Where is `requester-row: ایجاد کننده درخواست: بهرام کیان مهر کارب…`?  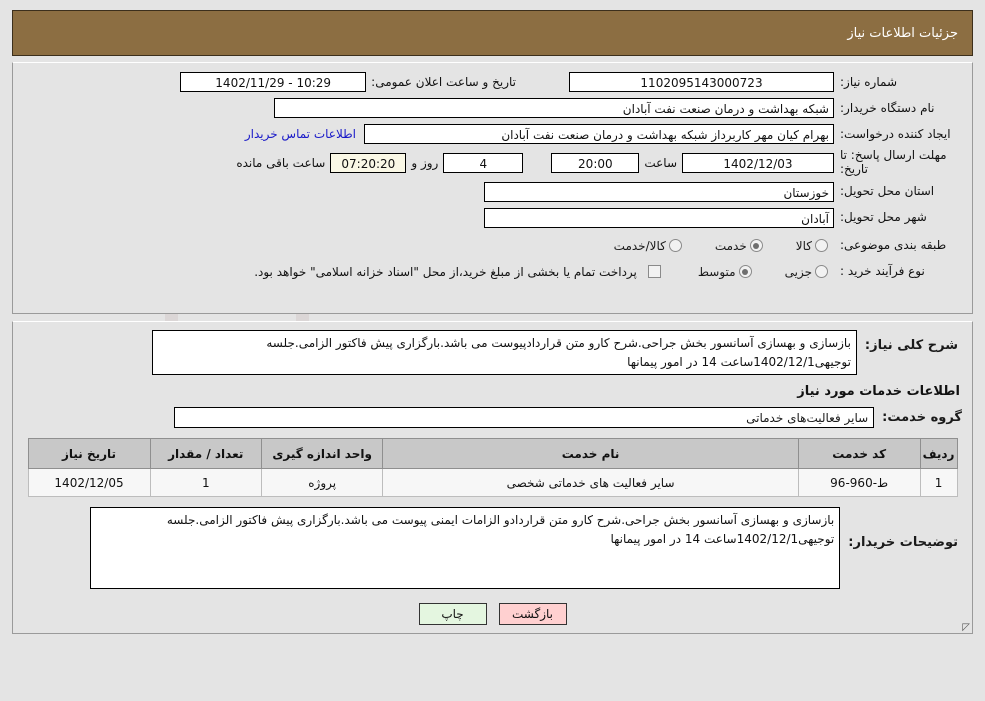
requester-row: ایجاد کننده درخواست: بهرام کیان مهر کارب… is located at coordinates (492, 134).